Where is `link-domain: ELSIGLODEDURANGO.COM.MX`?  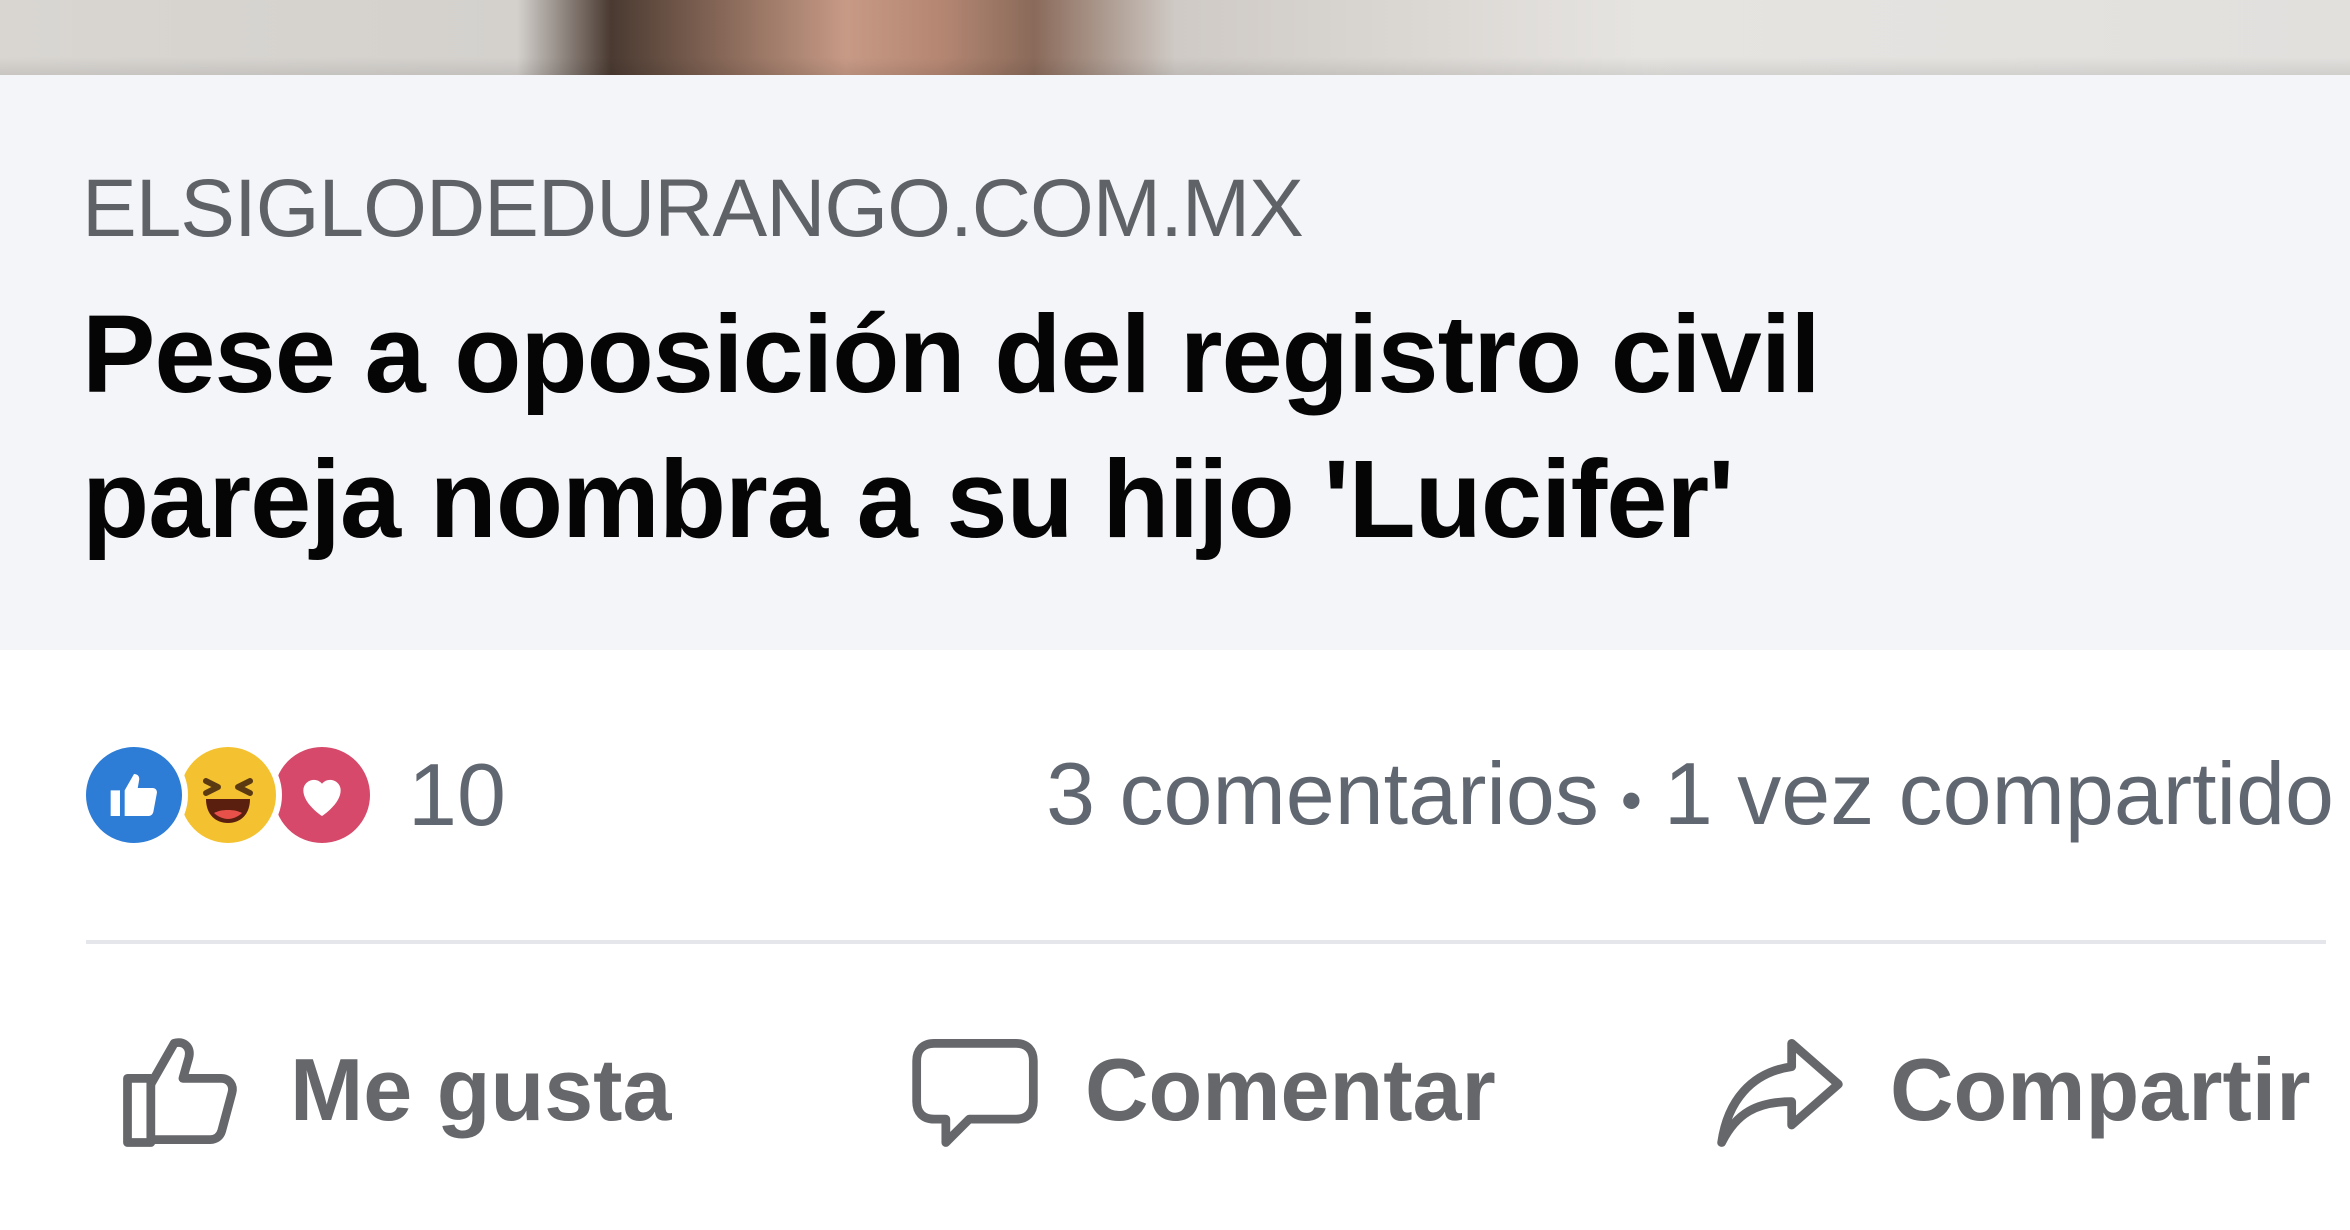
link-domain: ELSIGLODEDURANGO.COM.MX is located at coordinates (693, 208).